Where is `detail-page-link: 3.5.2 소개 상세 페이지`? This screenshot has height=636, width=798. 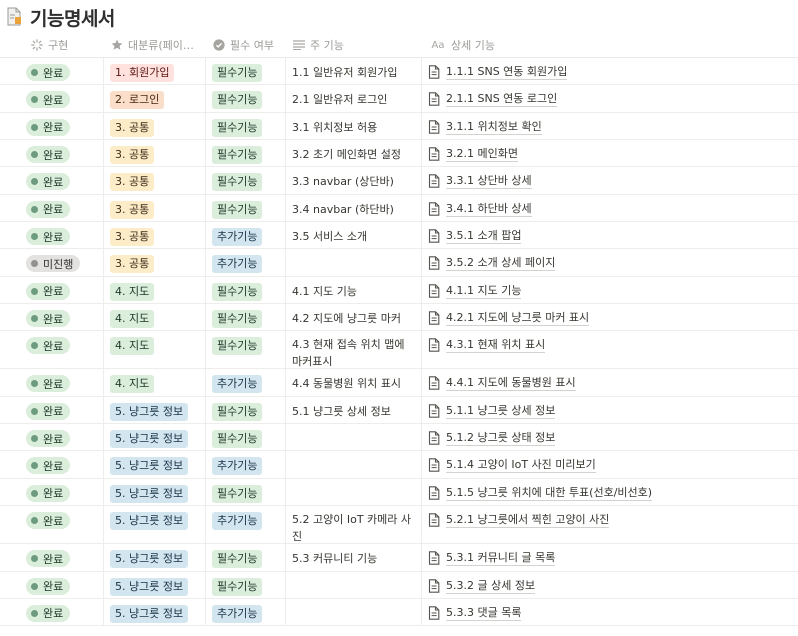
detail-page-link: 3.5.2 소개 상세 페이지 is located at coordinates (492, 263).